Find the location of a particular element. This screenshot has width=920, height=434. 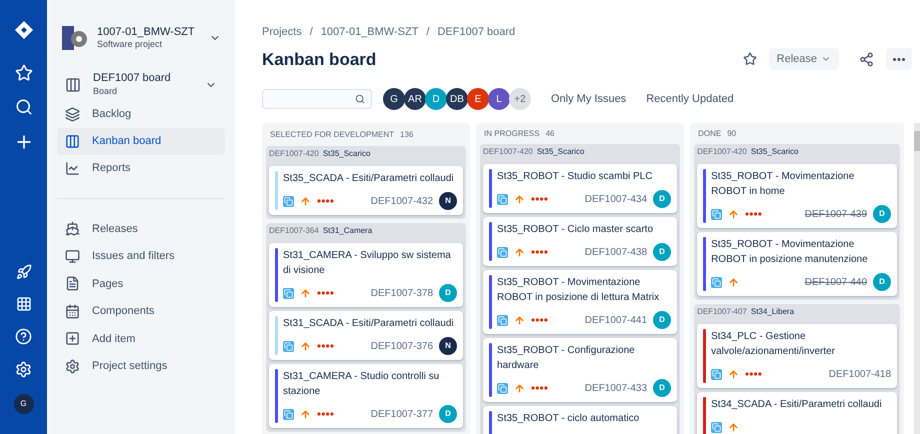

issue-card: St35_ROBOT - Ciclo master scarto DEF1007-438 D is located at coordinates (580, 241).